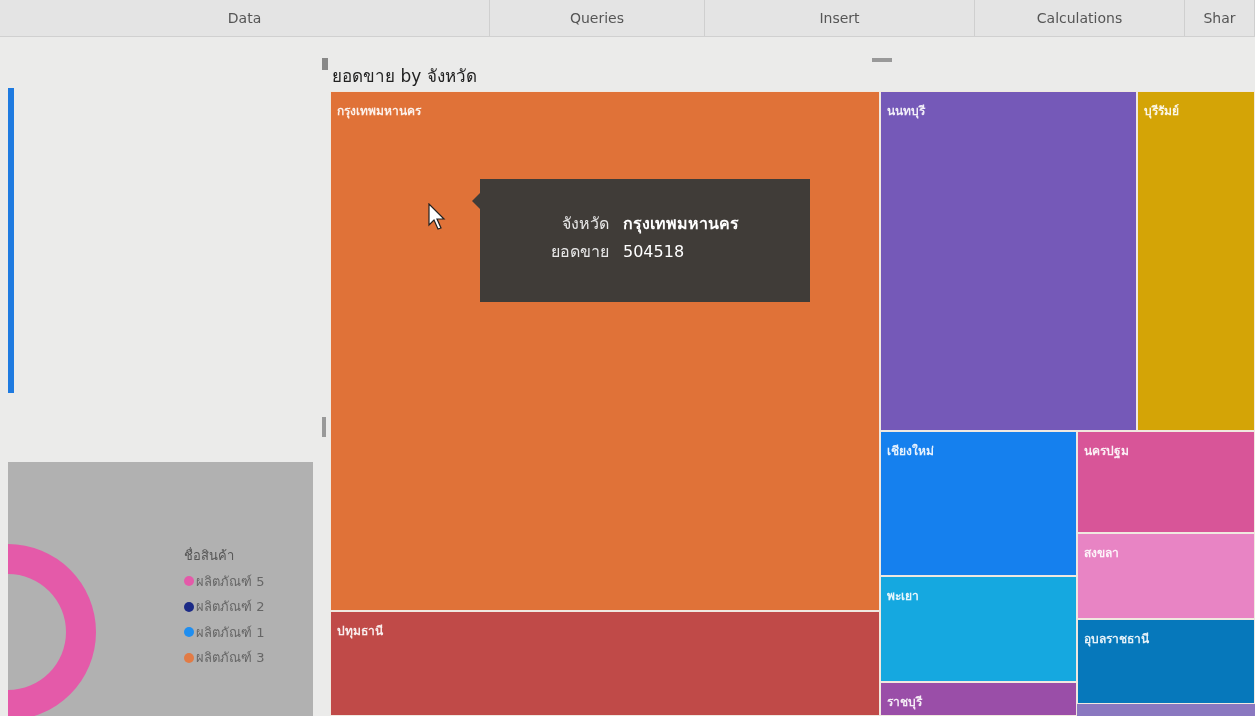  Describe the element at coordinates (209, 555) in the screenshot. I see `legend-title: ชื่อสินค้า` at that location.